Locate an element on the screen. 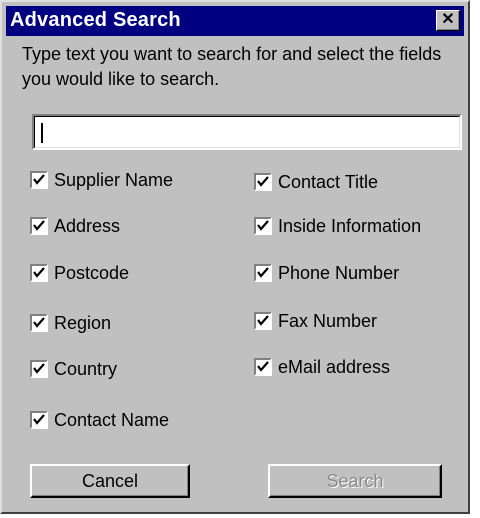 The width and height of the screenshot is (480, 518). field-checkbox-address: Address is located at coordinates (75, 226).